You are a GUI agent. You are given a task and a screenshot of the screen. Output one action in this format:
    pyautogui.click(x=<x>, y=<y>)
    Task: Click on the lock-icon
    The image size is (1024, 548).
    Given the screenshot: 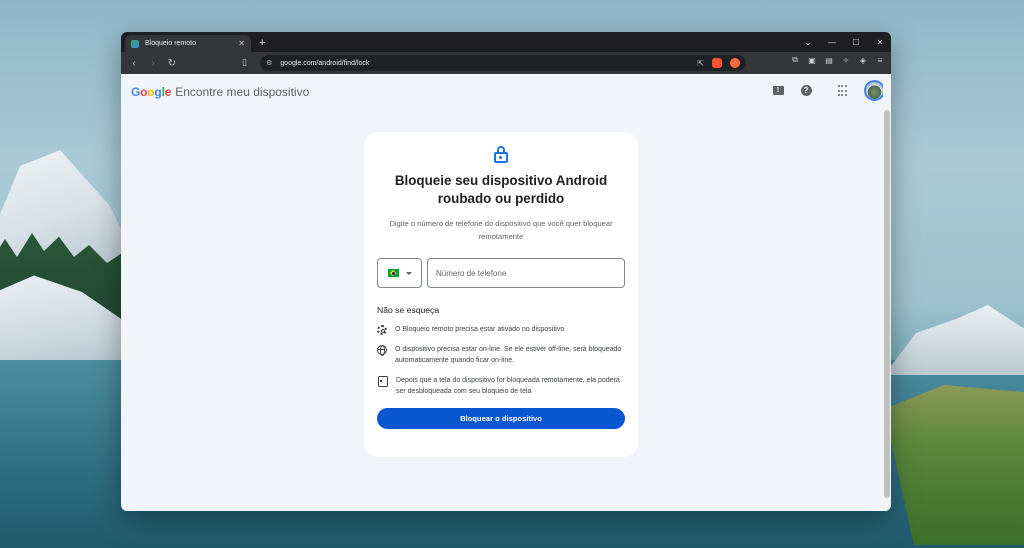 What is the action you would take?
    pyautogui.click(x=501, y=154)
    